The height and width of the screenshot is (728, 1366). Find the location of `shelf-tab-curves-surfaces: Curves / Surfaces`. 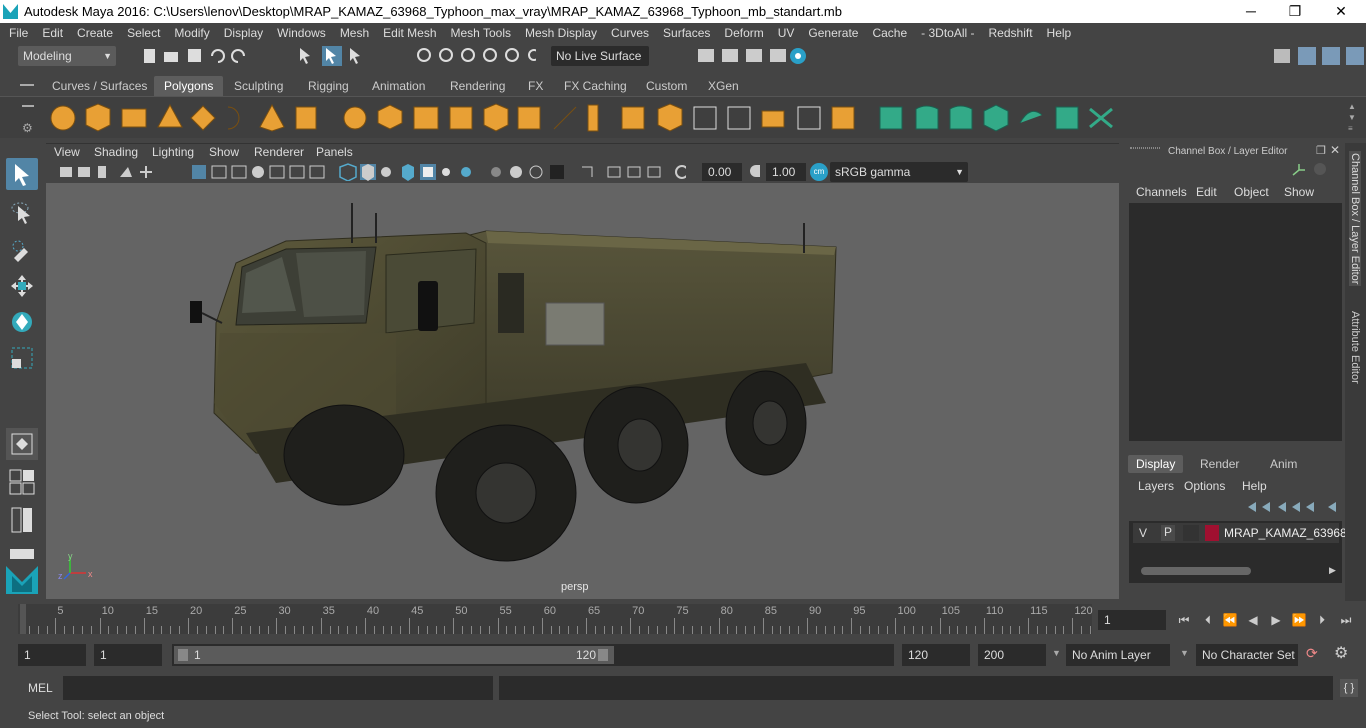

shelf-tab-curves-surfaces: Curves / Surfaces is located at coordinates (99, 86).